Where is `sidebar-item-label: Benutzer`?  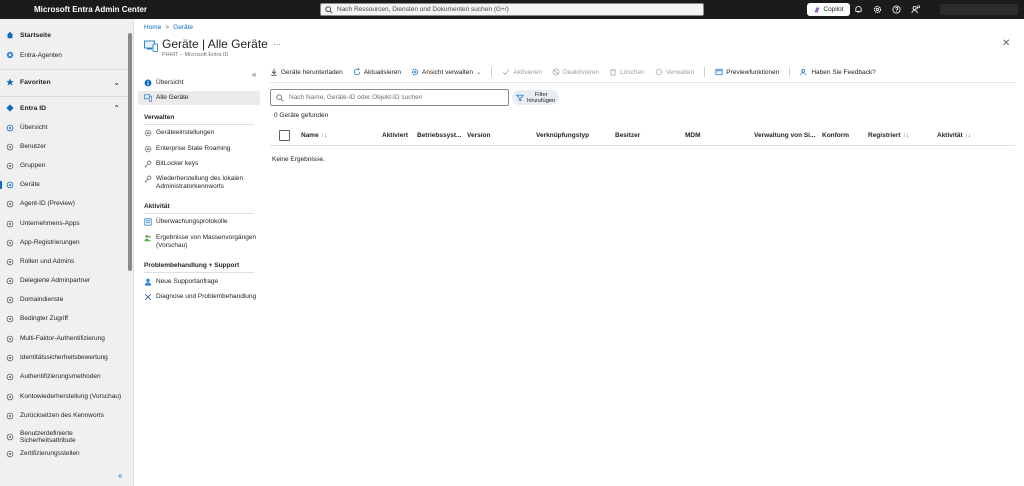 sidebar-item-label: Benutzer is located at coordinates (33, 147).